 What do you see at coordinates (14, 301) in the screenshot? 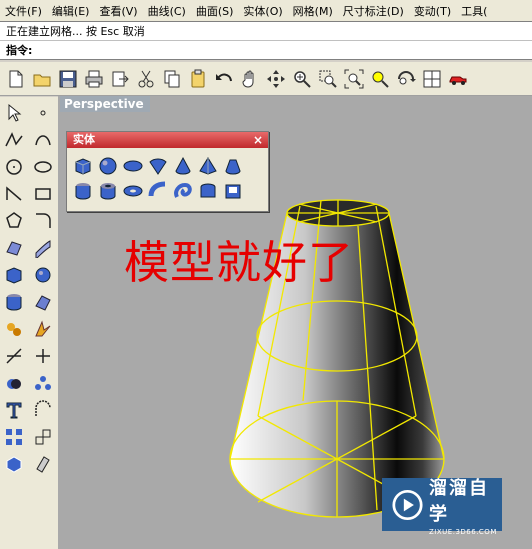
I see `cylinder-icon` at bounding box center [14, 301].